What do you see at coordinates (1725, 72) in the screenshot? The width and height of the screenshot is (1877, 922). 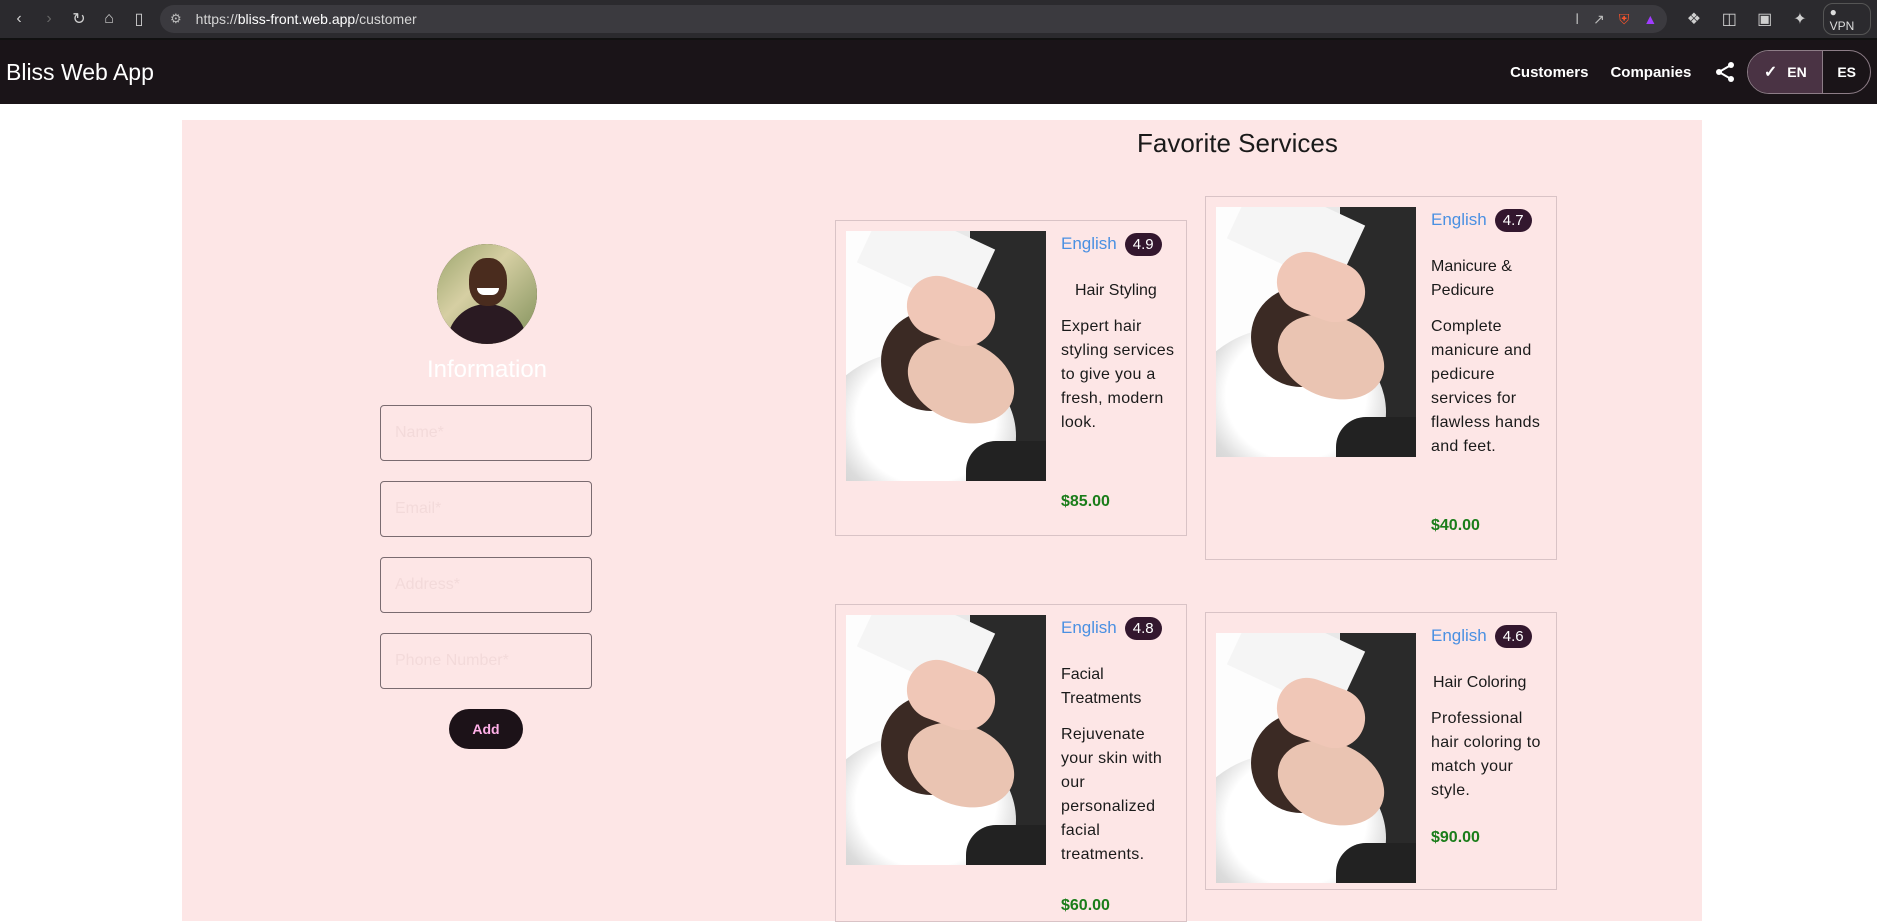 I see `share-icon` at bounding box center [1725, 72].